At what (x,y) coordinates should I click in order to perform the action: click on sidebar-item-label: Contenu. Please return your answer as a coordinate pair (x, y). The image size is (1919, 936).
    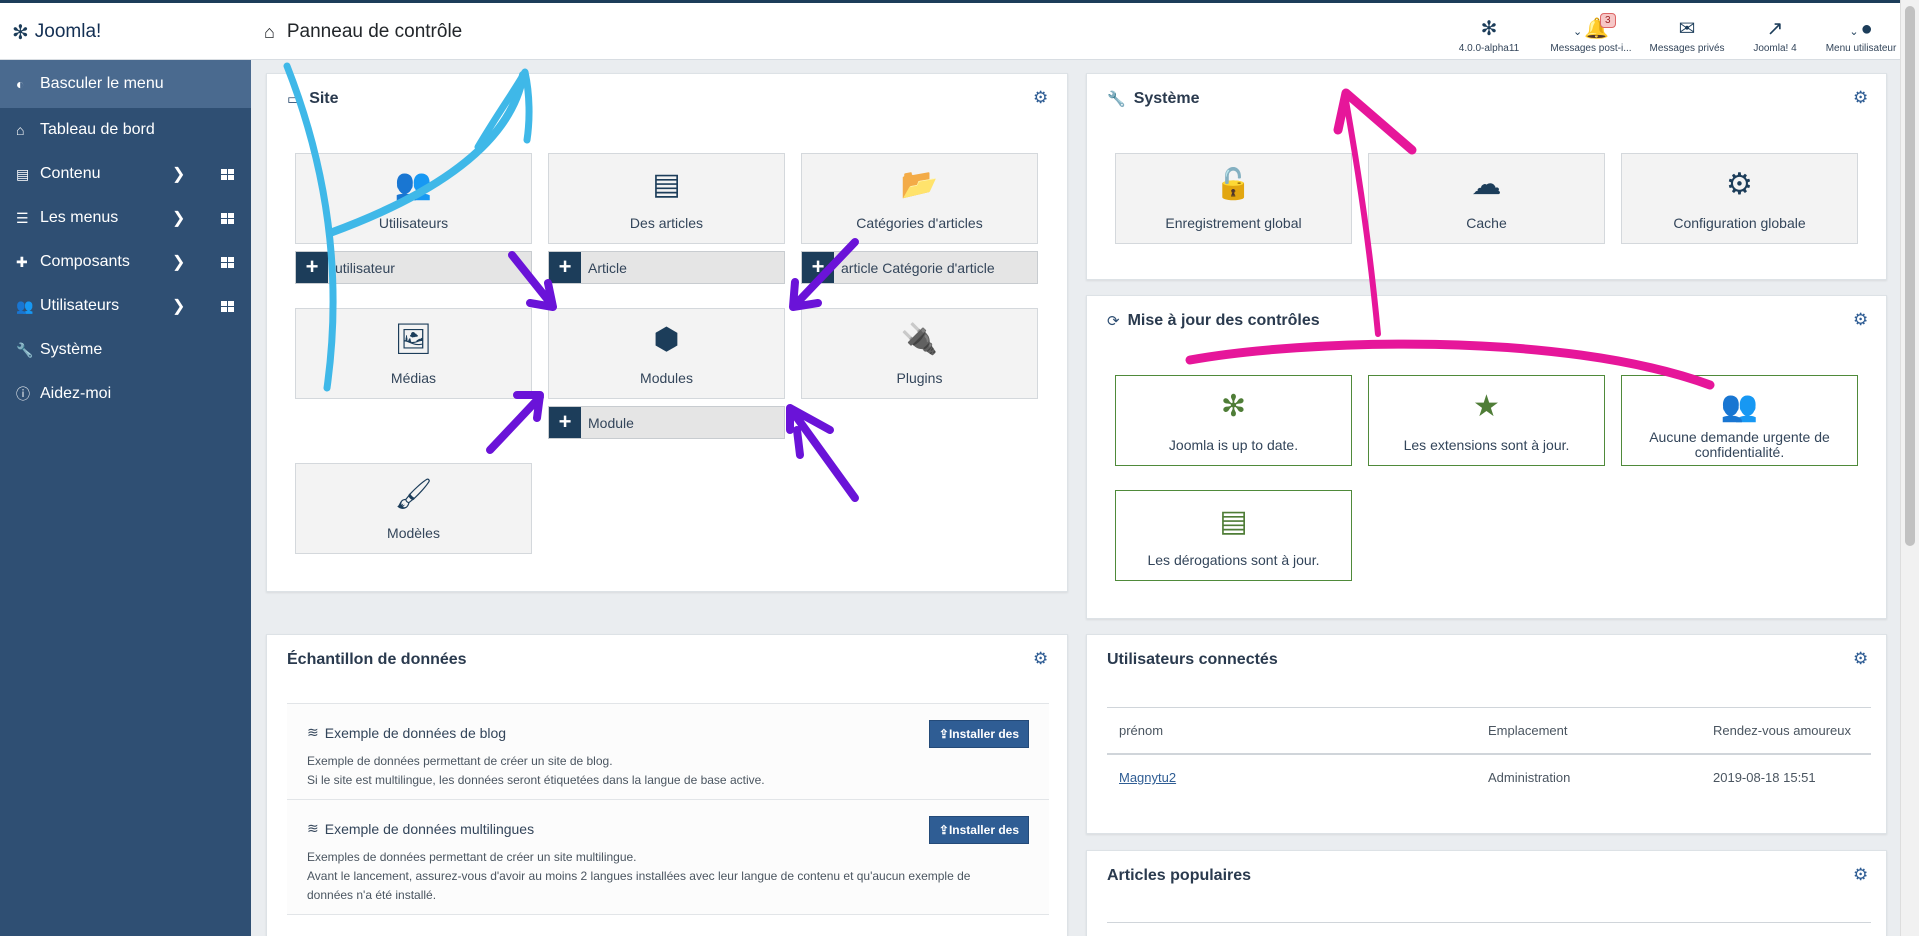
    Looking at the image, I should click on (70, 173).